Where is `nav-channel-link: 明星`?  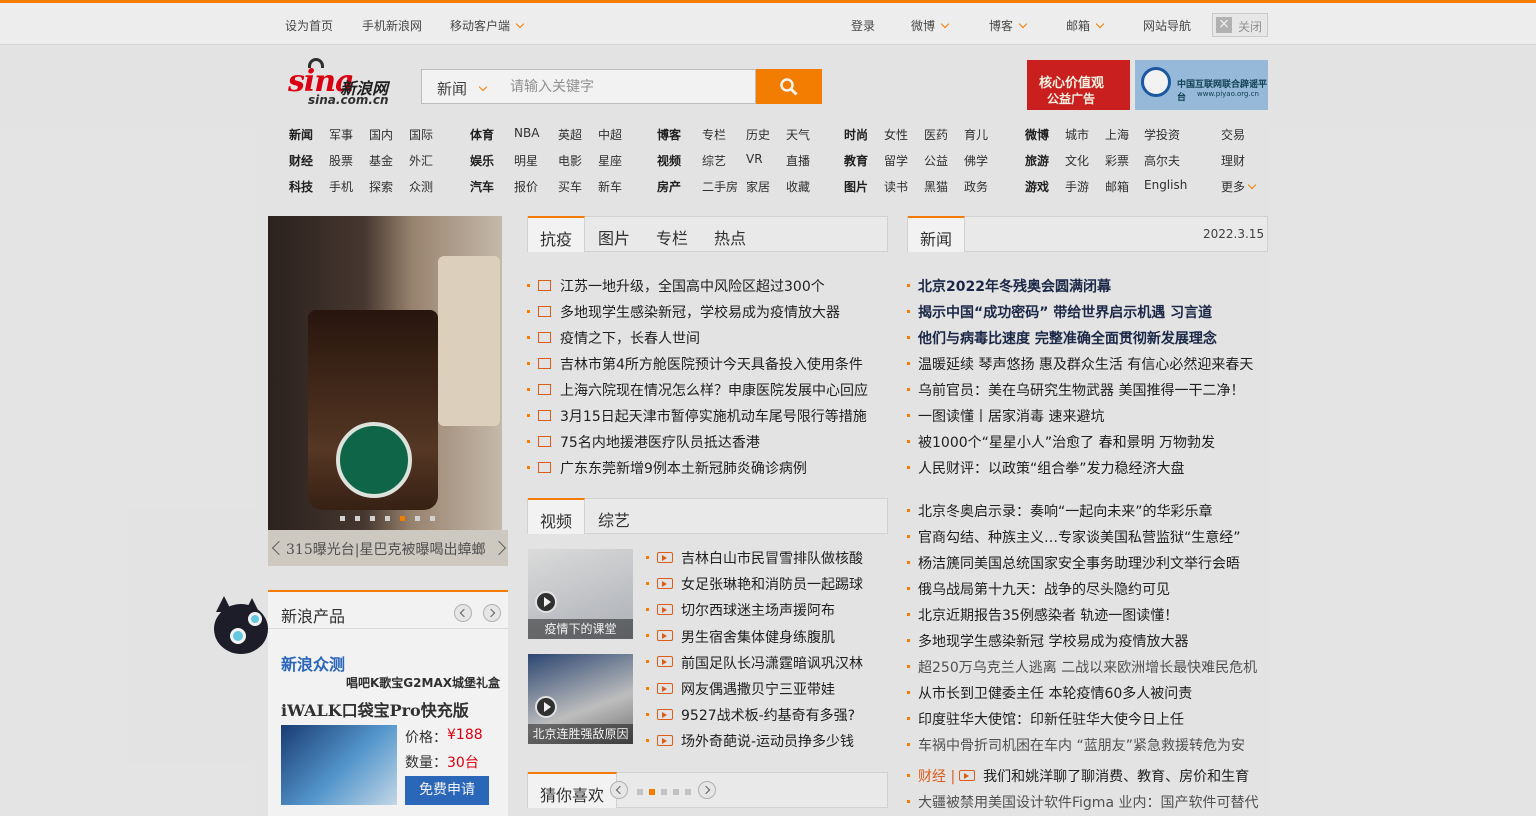
nav-channel-link: 明星 is located at coordinates (526, 160).